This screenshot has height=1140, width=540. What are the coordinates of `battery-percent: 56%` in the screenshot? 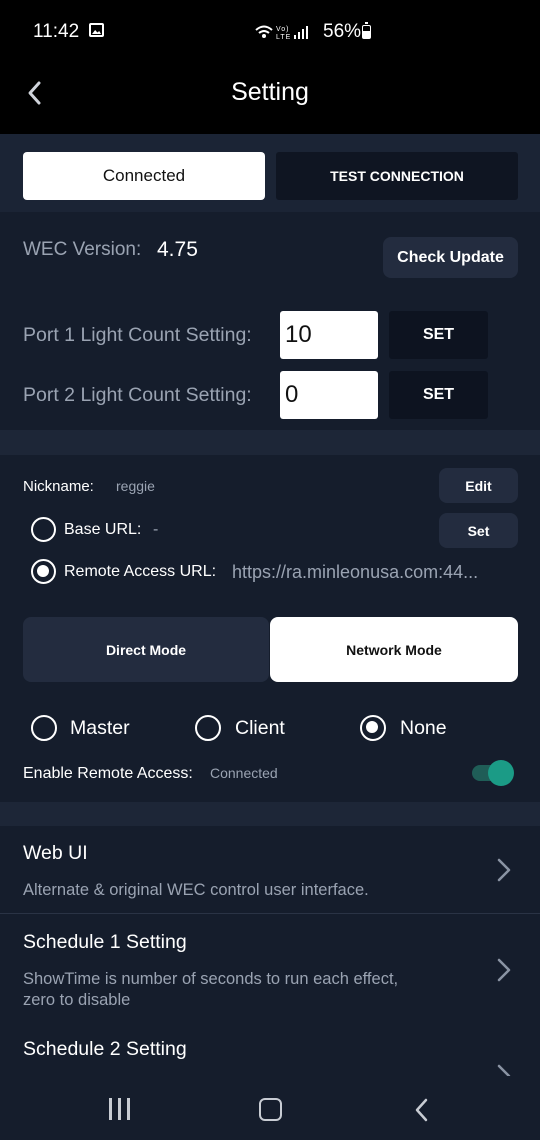 It's located at (342, 31).